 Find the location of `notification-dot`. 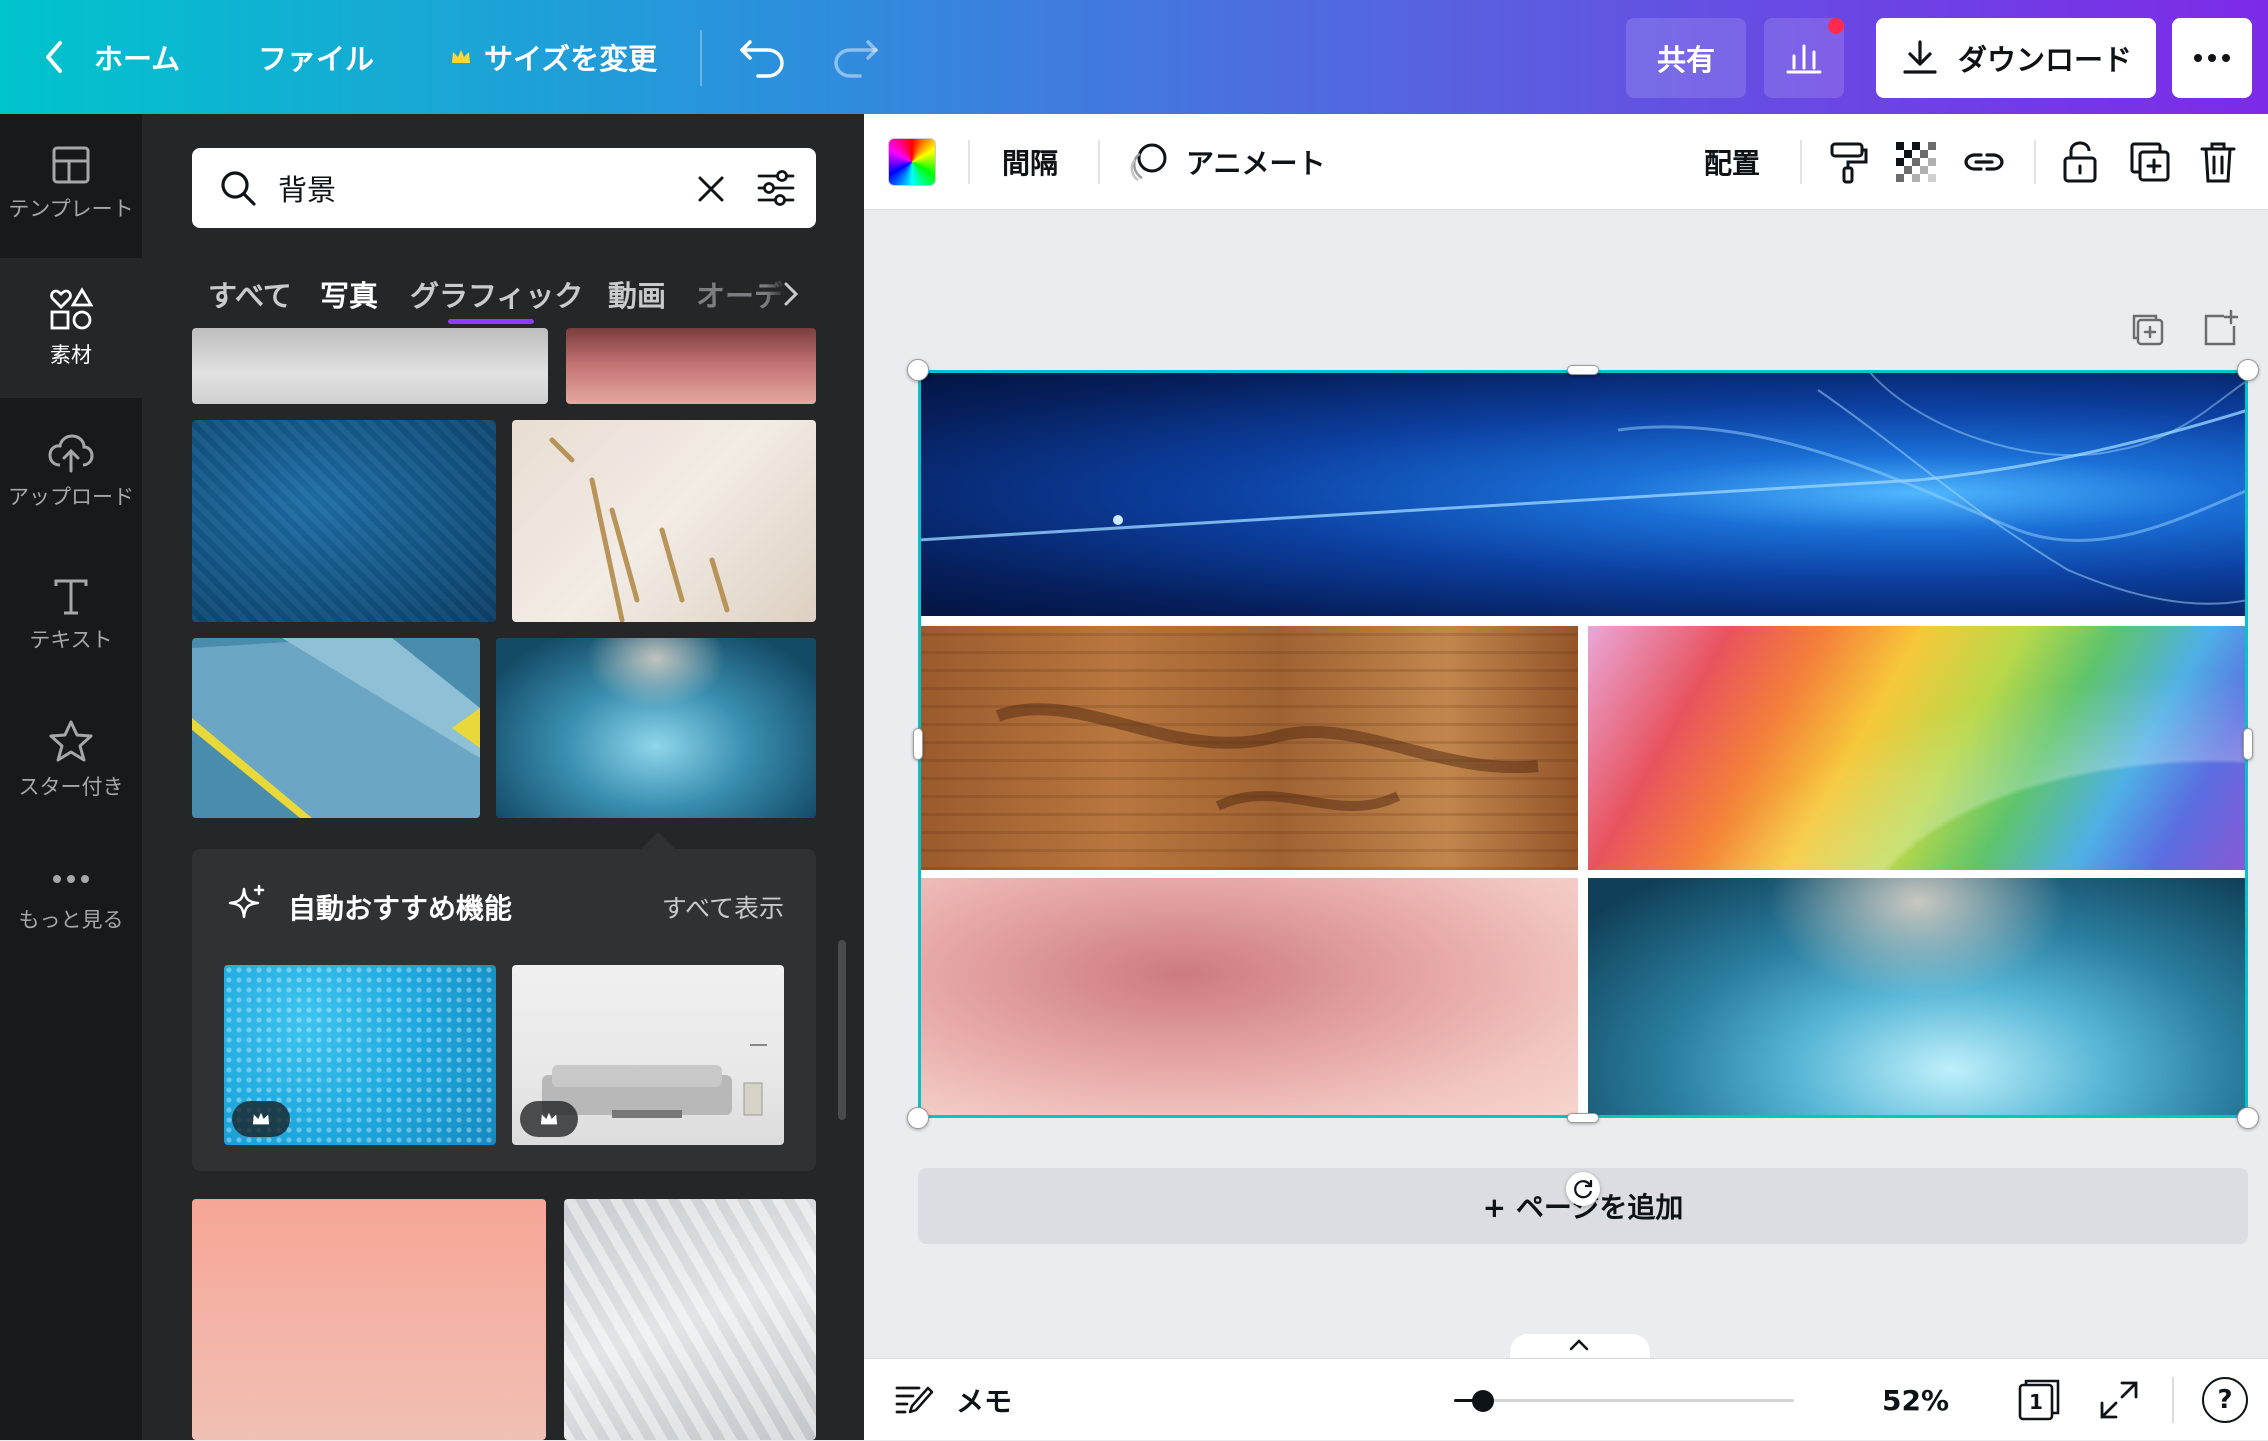

notification-dot is located at coordinates (1836, 26).